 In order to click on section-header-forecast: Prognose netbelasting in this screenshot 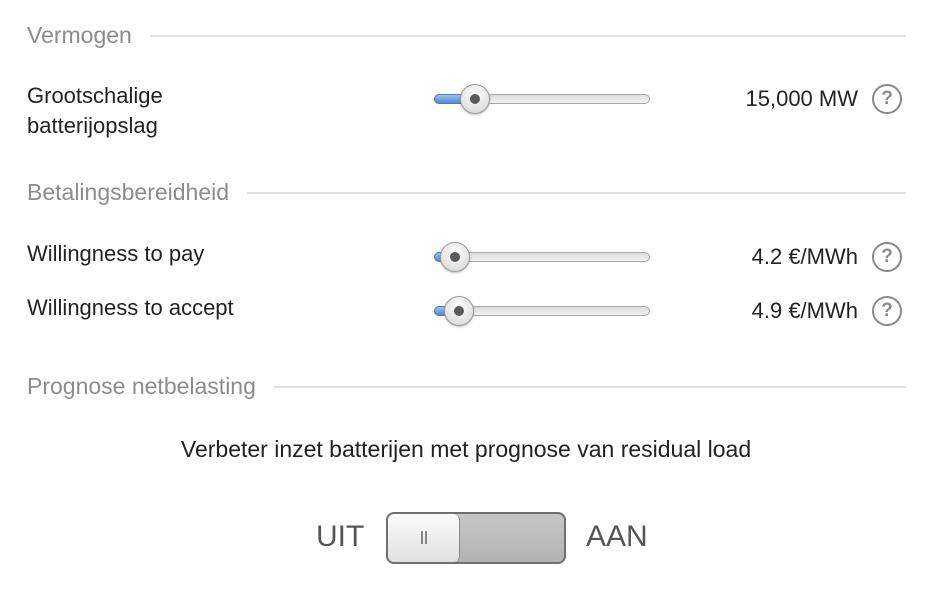, I will do `click(466, 386)`.